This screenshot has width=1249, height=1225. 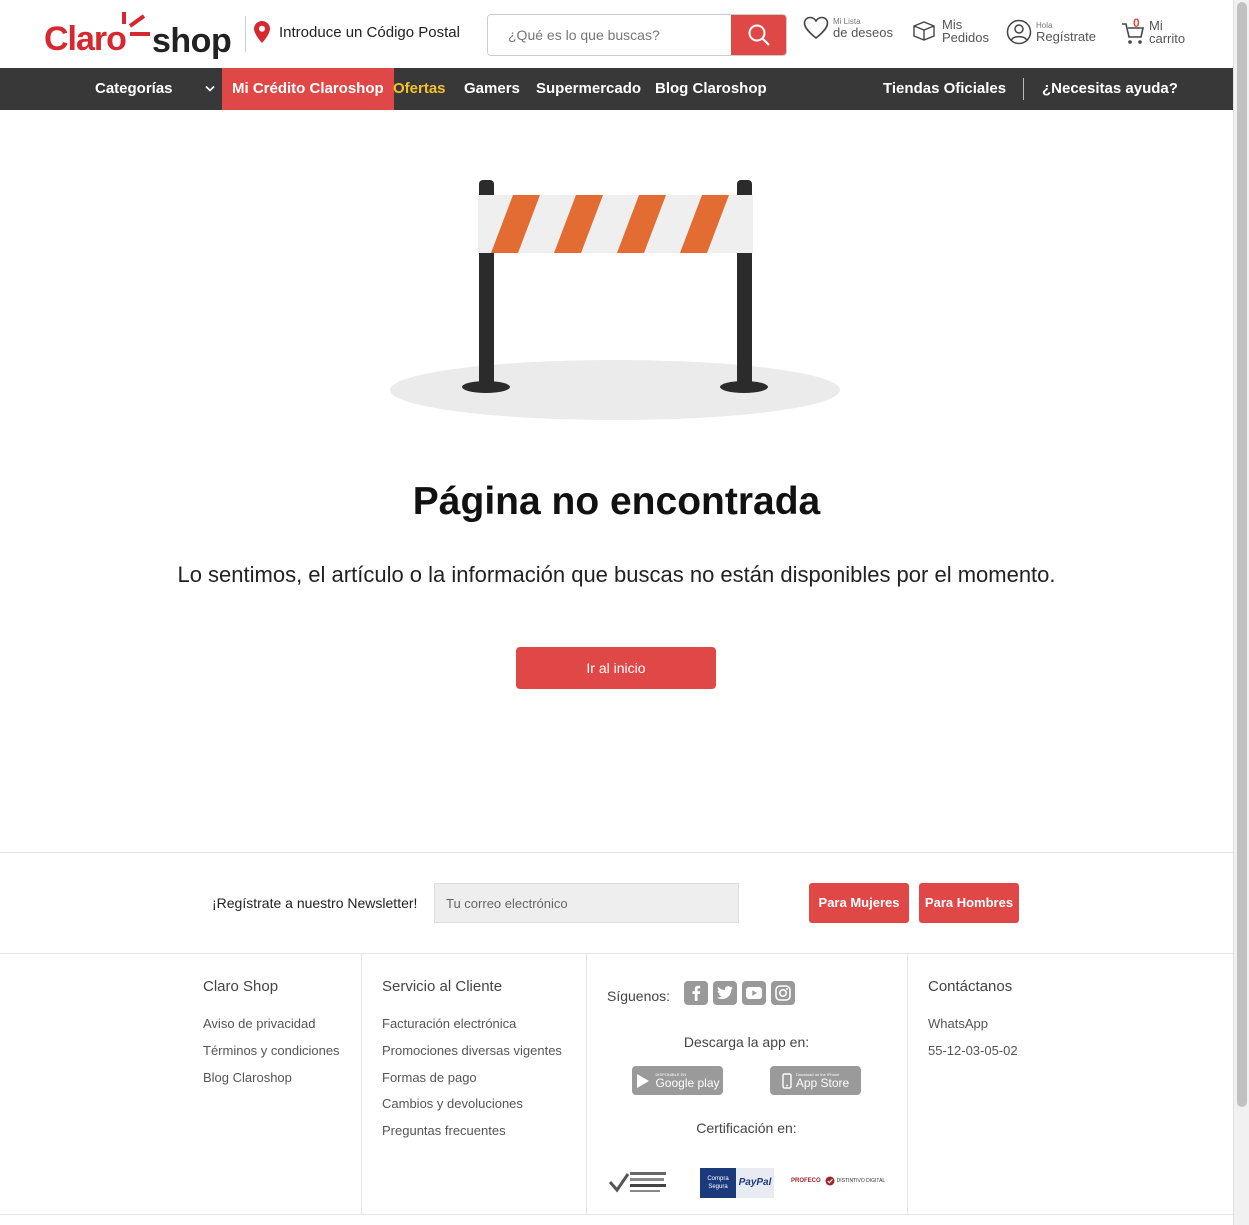 What do you see at coordinates (822, 1082) in the screenshot?
I see `app-store-label: App Store` at bounding box center [822, 1082].